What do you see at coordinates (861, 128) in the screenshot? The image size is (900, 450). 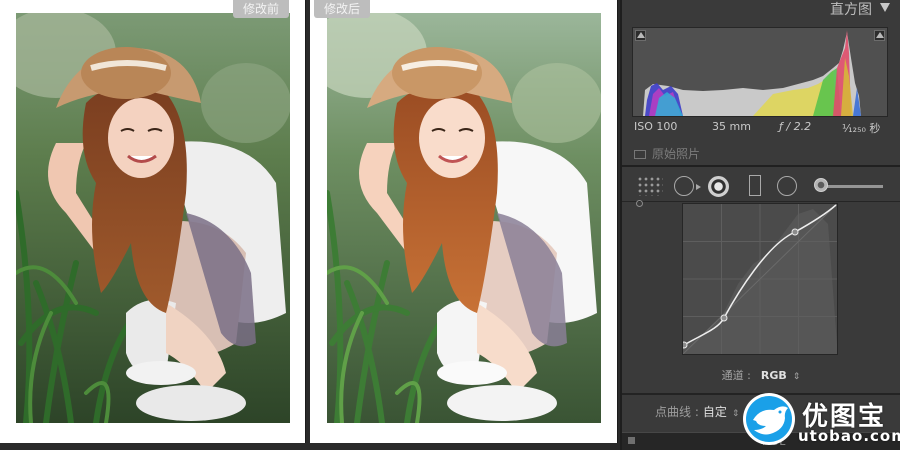 I see `shutter-speed-value: ¹⁄₁₂₅₀ 秒` at bounding box center [861, 128].